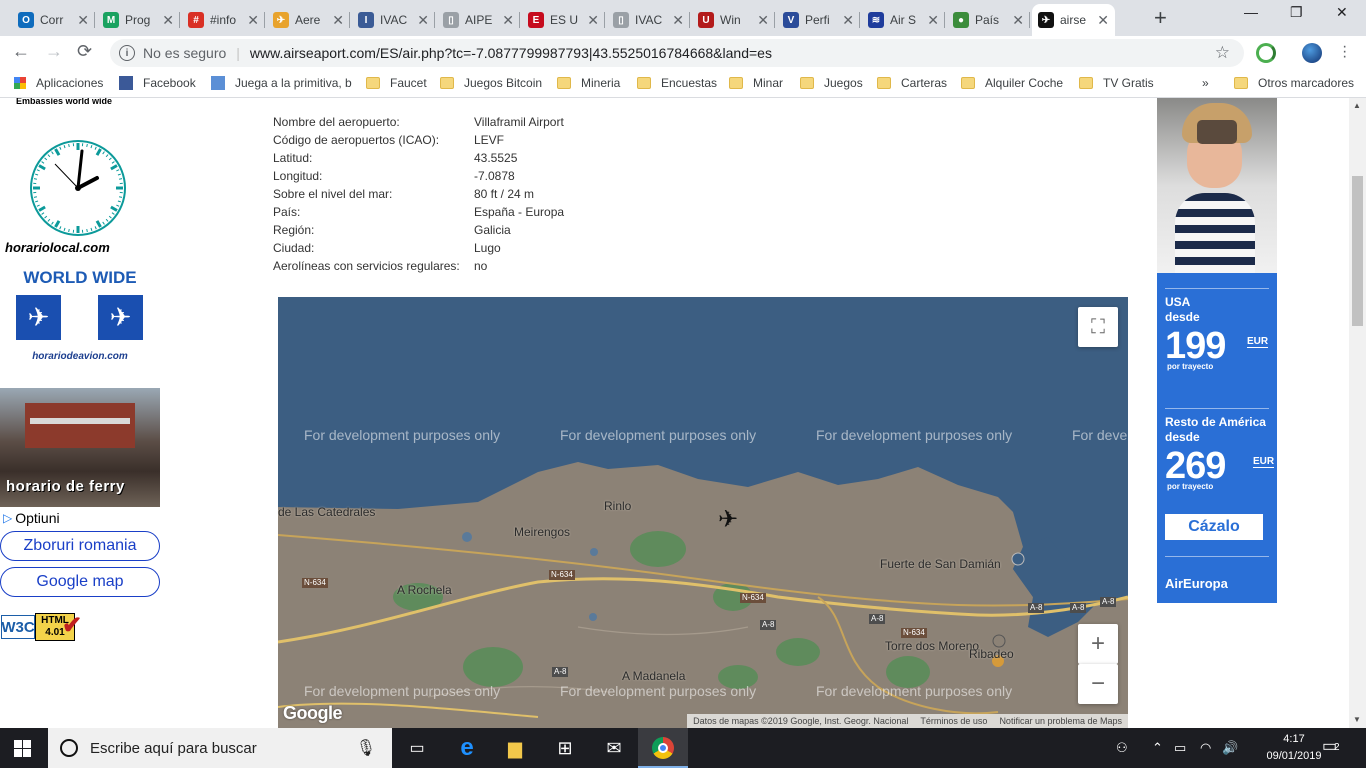 Image resolution: width=1366 pixels, height=768 pixels. What do you see at coordinates (614, 748) in the screenshot?
I see `mail-icon: ✉` at bounding box center [614, 748].